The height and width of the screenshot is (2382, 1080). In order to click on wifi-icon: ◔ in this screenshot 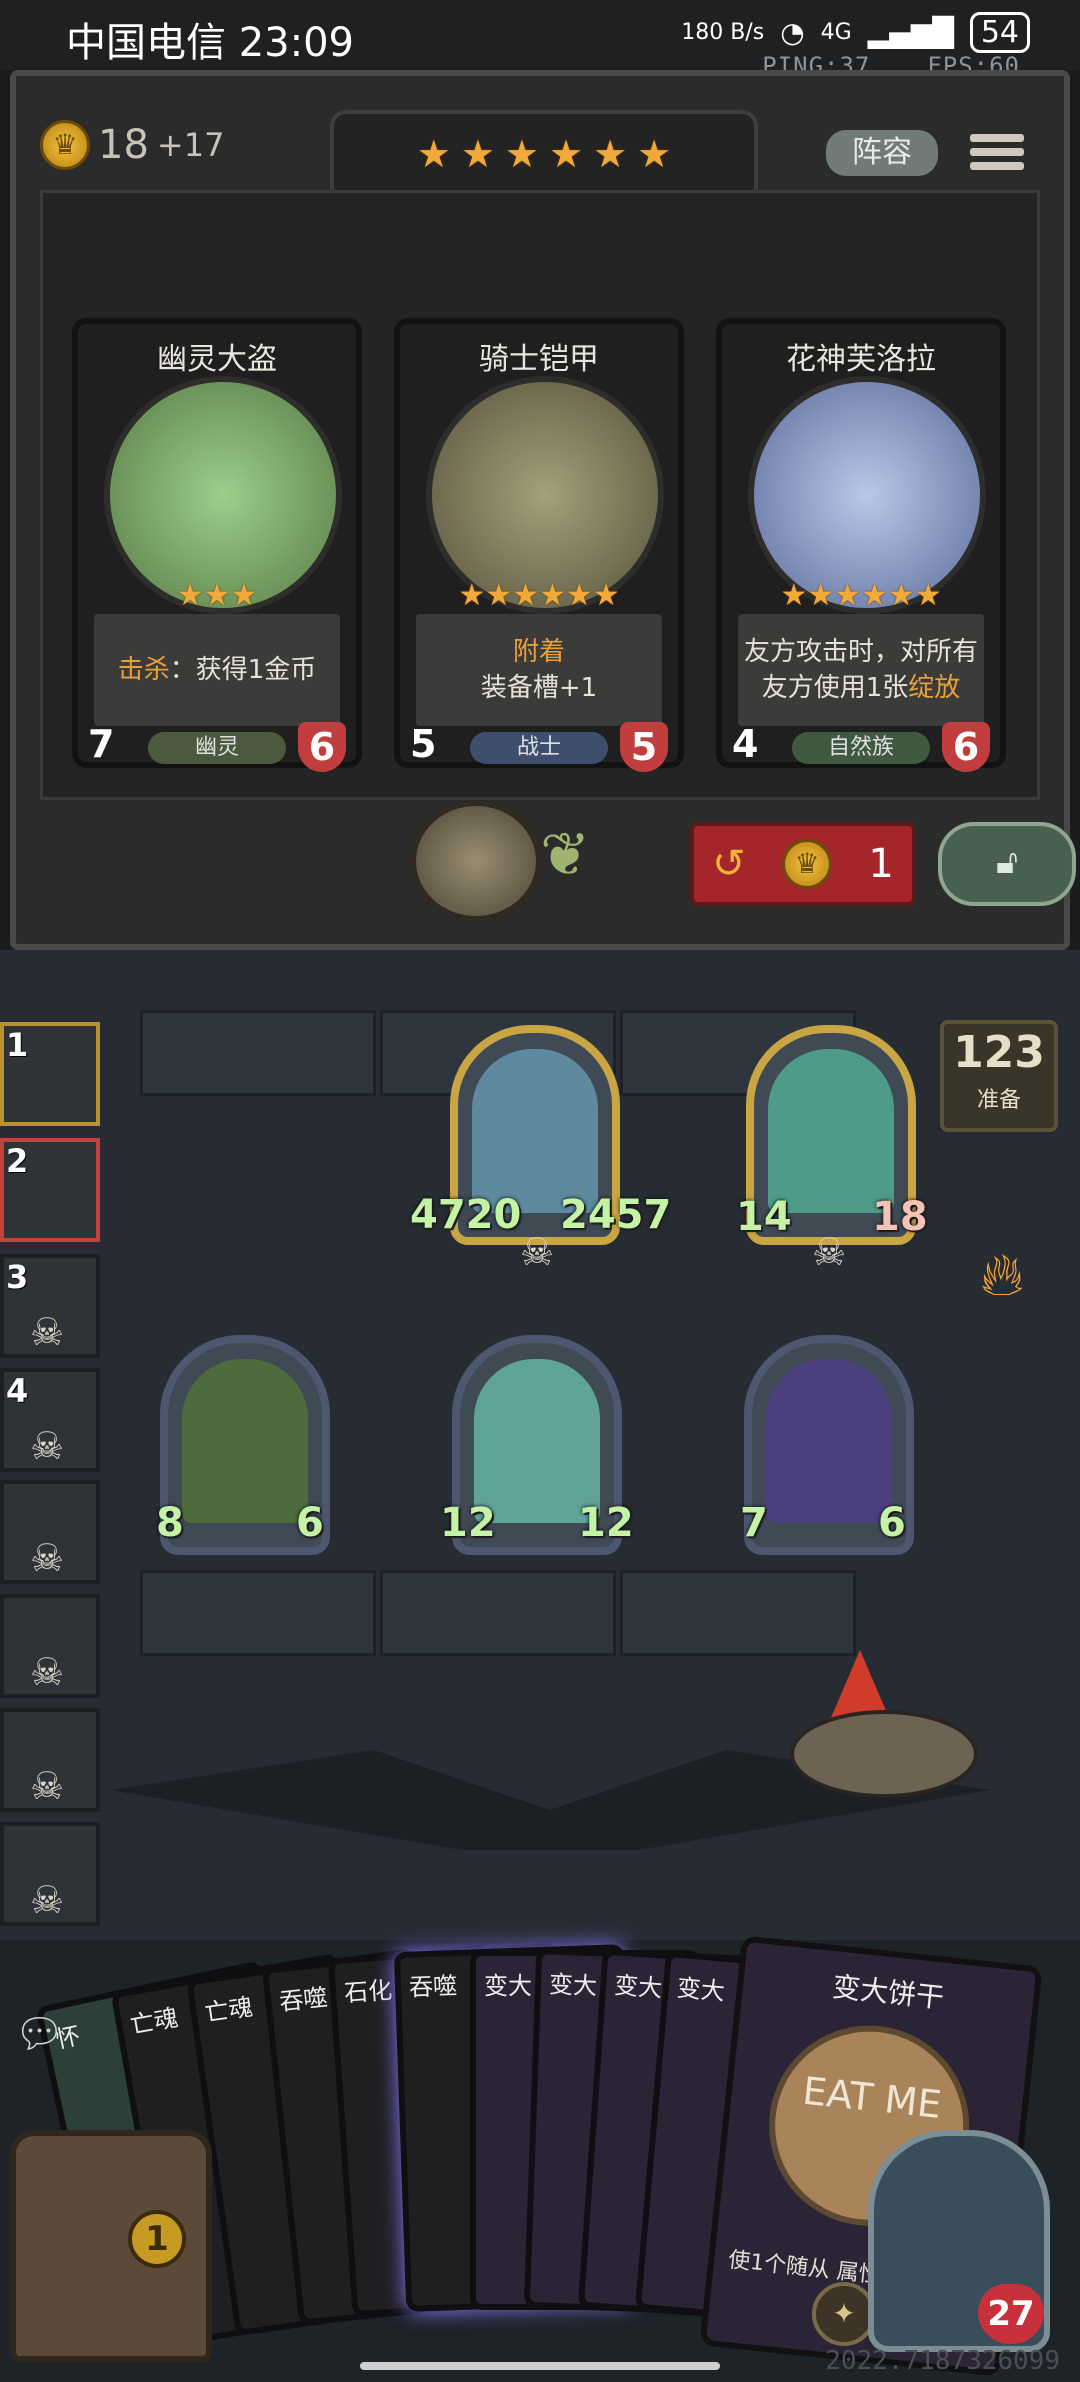, I will do `click(792, 32)`.